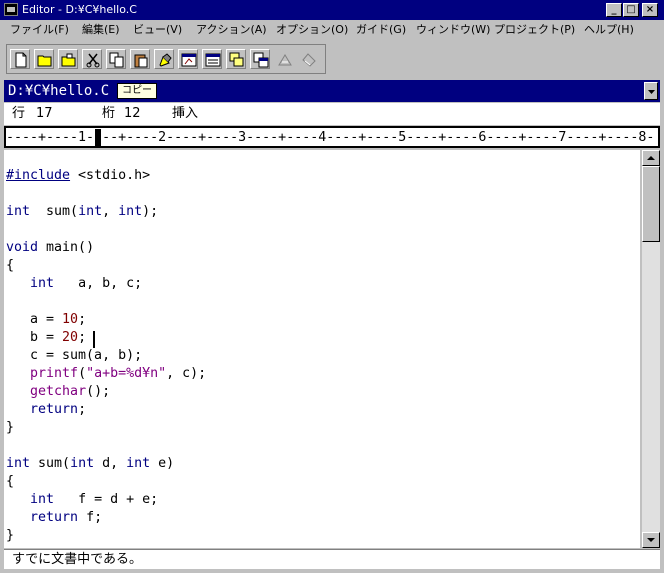 The width and height of the screenshot is (664, 573). I want to click on code-line: printf("a+b=%d¥n", c);, so click(106, 374).